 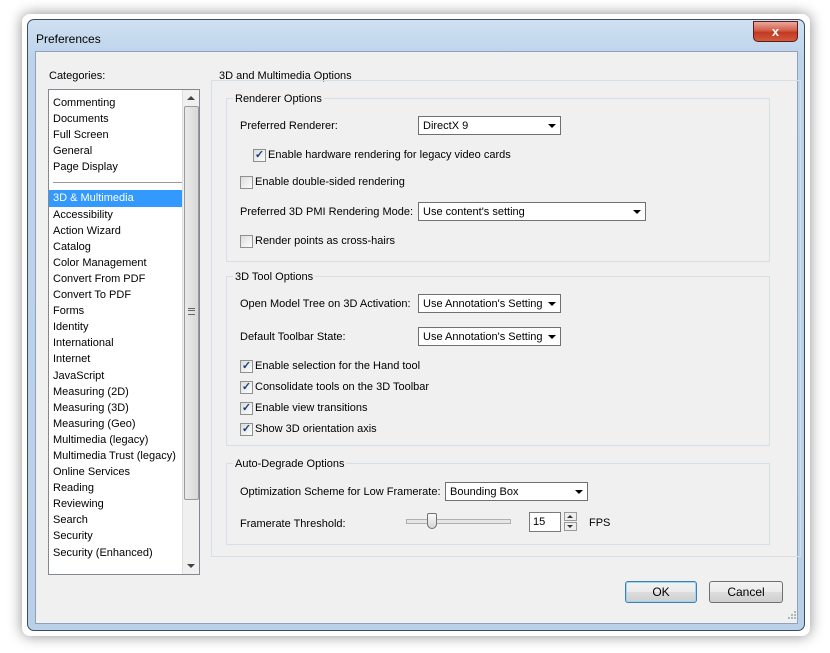 What do you see at coordinates (124, 536) in the screenshot?
I see `category-item: Security` at bounding box center [124, 536].